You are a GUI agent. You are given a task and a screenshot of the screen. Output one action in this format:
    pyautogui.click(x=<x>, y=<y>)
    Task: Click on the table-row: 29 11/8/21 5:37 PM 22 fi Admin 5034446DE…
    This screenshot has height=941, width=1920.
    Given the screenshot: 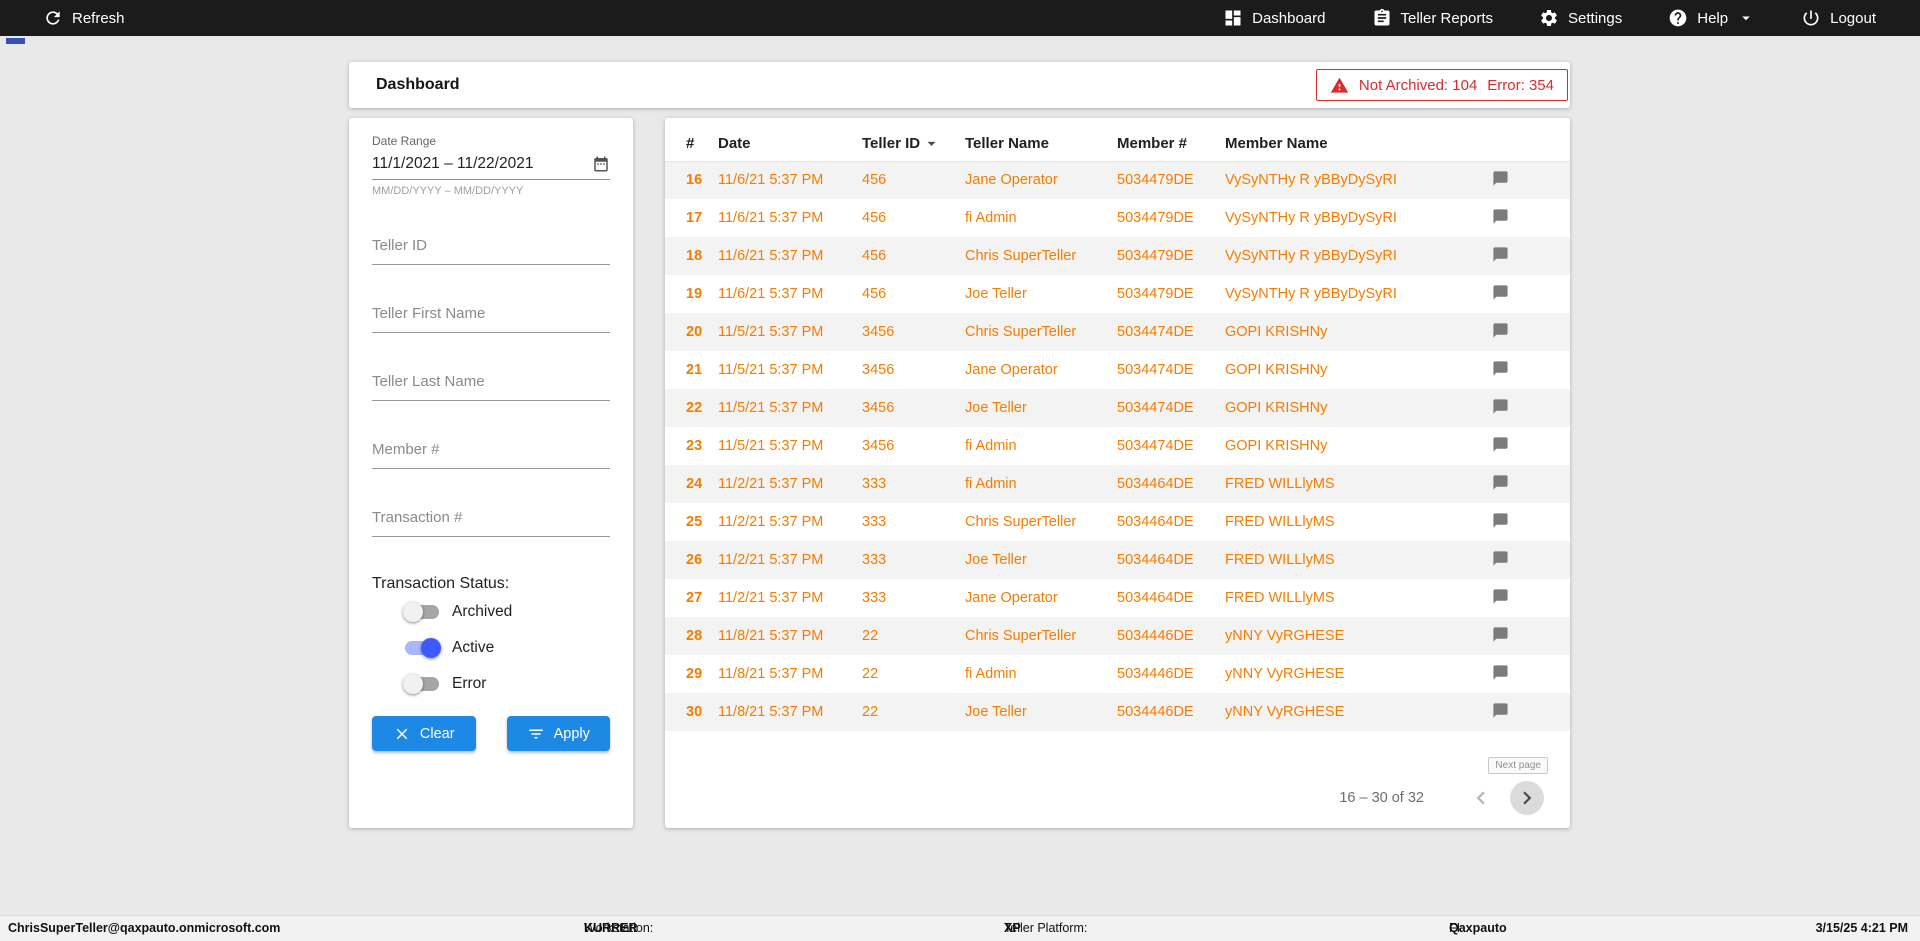 What is the action you would take?
    pyautogui.click(x=1117, y=674)
    